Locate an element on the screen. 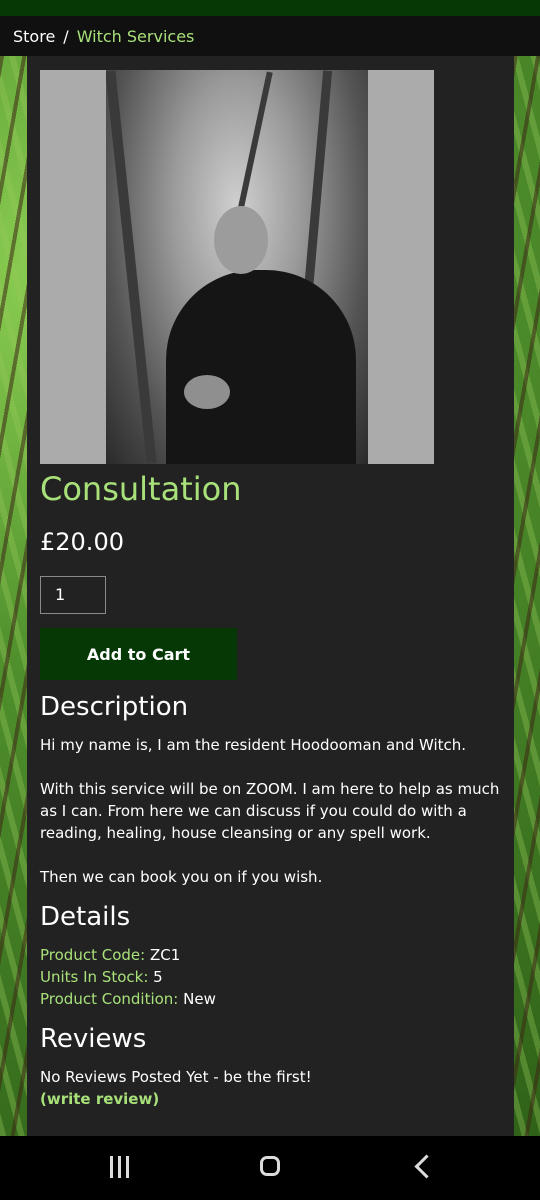 This screenshot has width=540, height=1200. home-icon is located at coordinates (271, 1168).